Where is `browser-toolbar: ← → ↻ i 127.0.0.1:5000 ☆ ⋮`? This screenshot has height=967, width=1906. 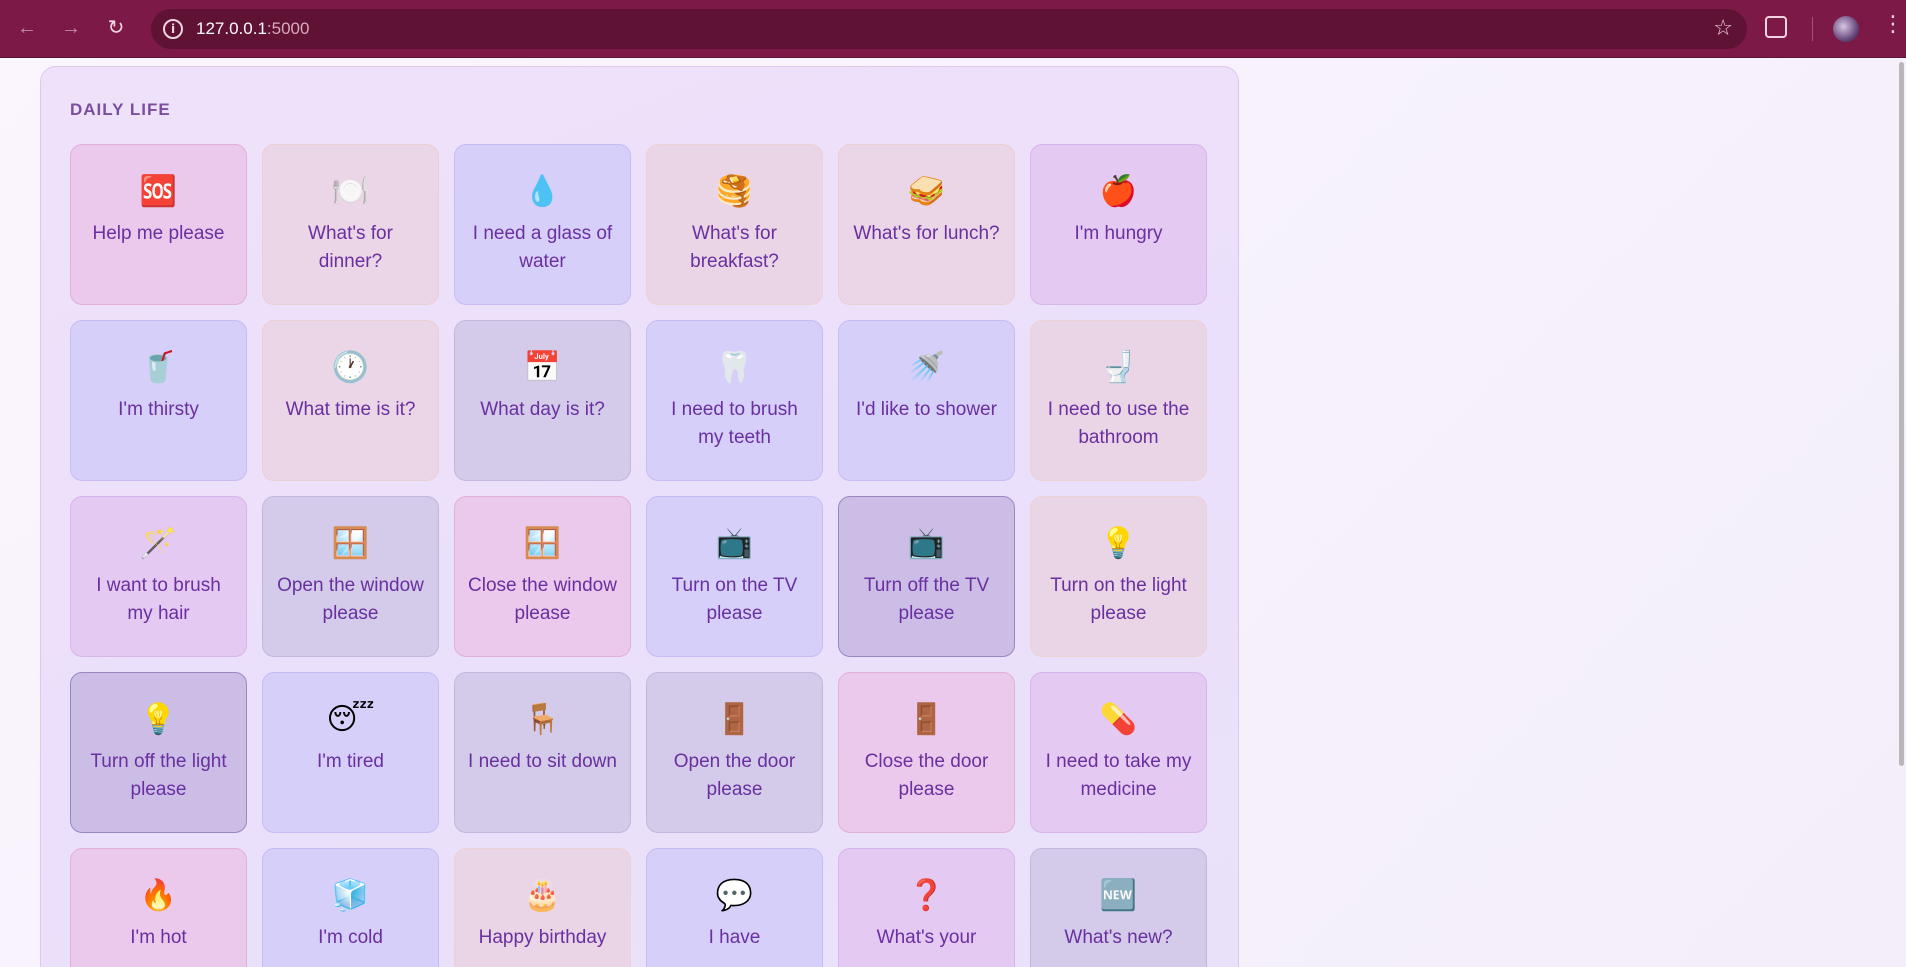 browser-toolbar: ← → ↻ i 127.0.0.1:5000 ☆ ⋮ is located at coordinates (953, 29).